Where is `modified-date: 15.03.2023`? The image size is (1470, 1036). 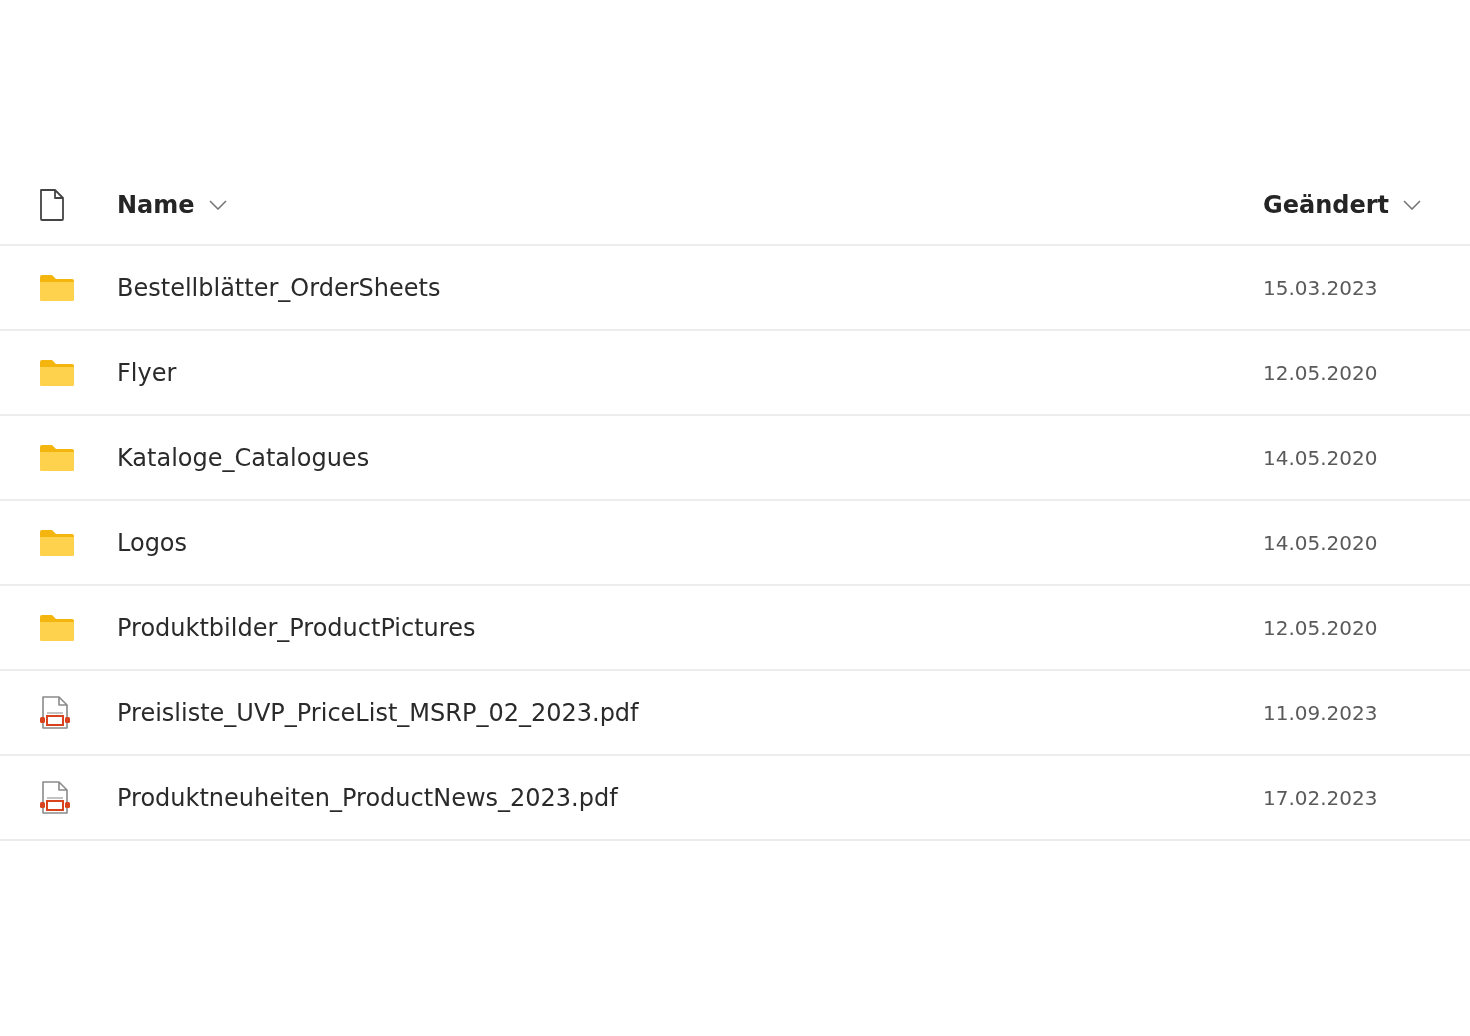 modified-date: 15.03.2023 is located at coordinates (1320, 287).